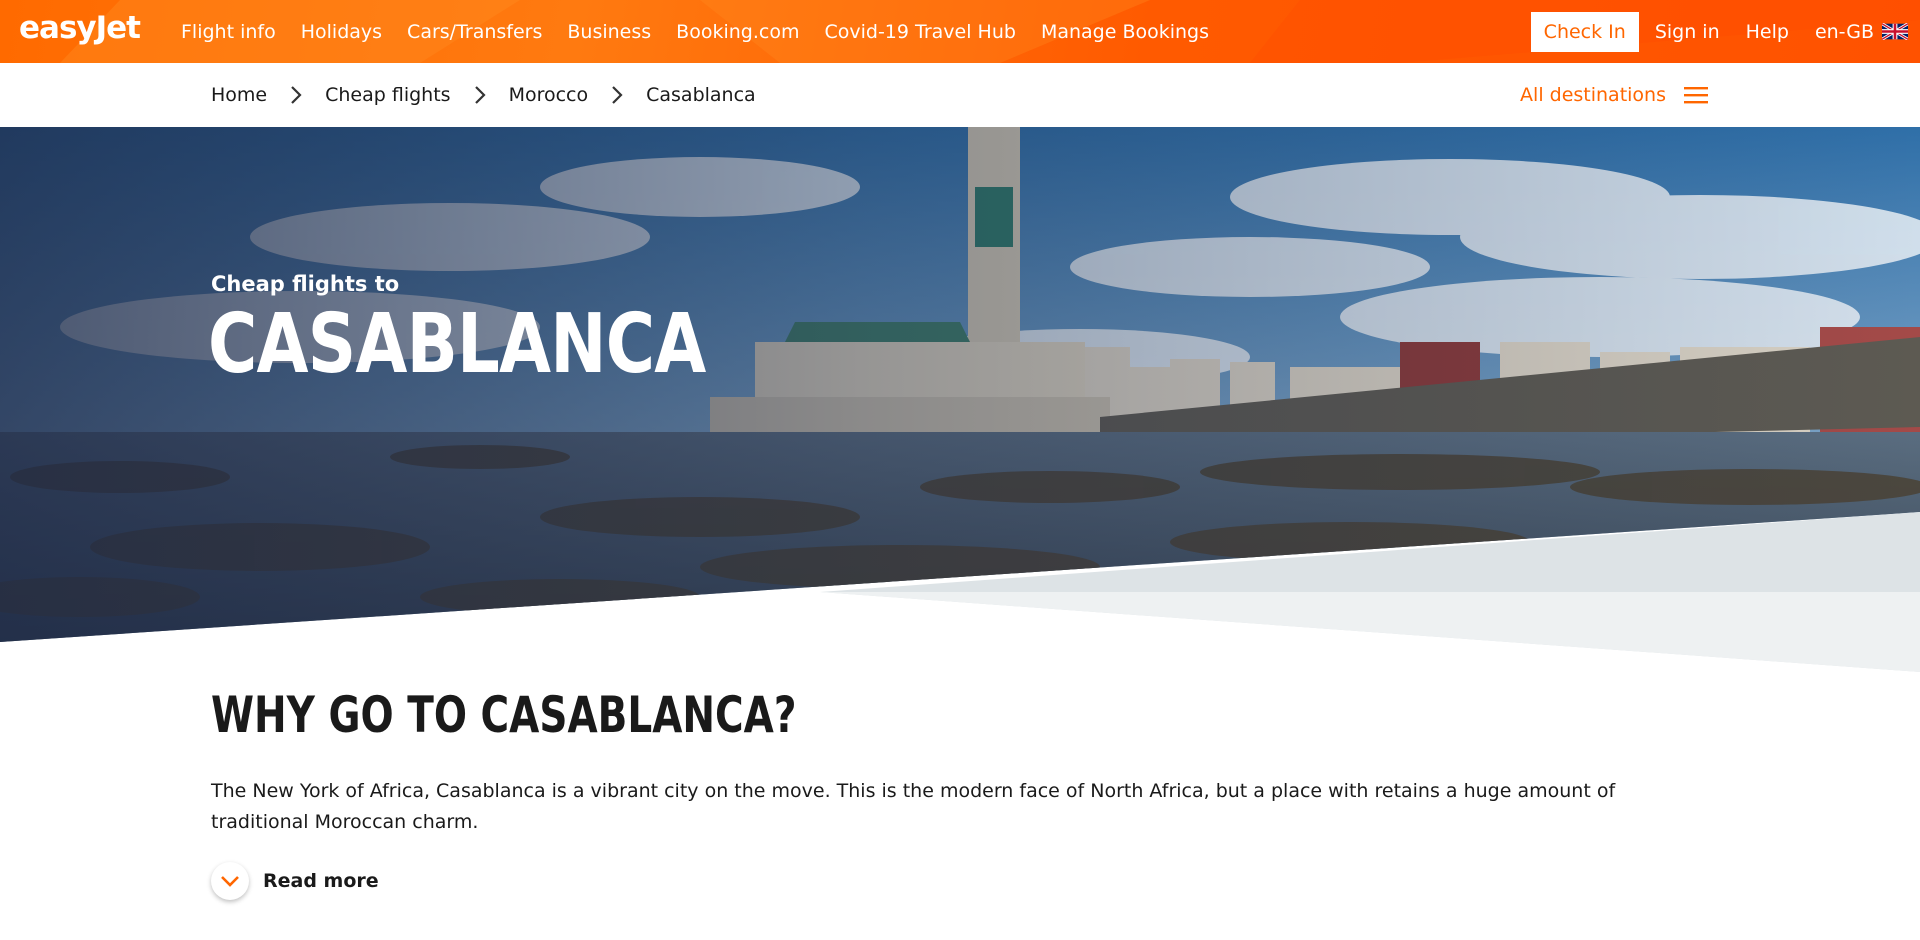 The width and height of the screenshot is (1920, 940). What do you see at coordinates (701, 95) in the screenshot?
I see `breadcrumb-casablanca: Casablanca` at bounding box center [701, 95].